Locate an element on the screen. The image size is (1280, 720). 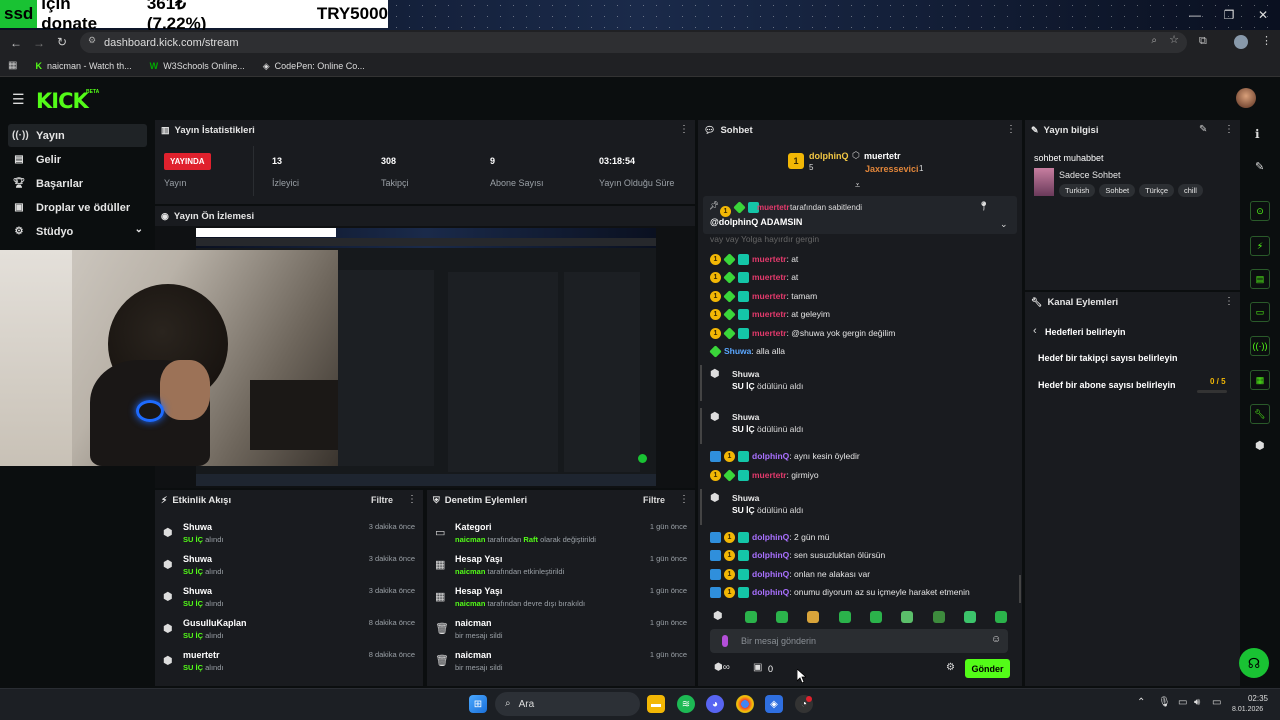
tag-list: Turkish Sohbet Türkçe chill is located at coordinates (1133, 190).